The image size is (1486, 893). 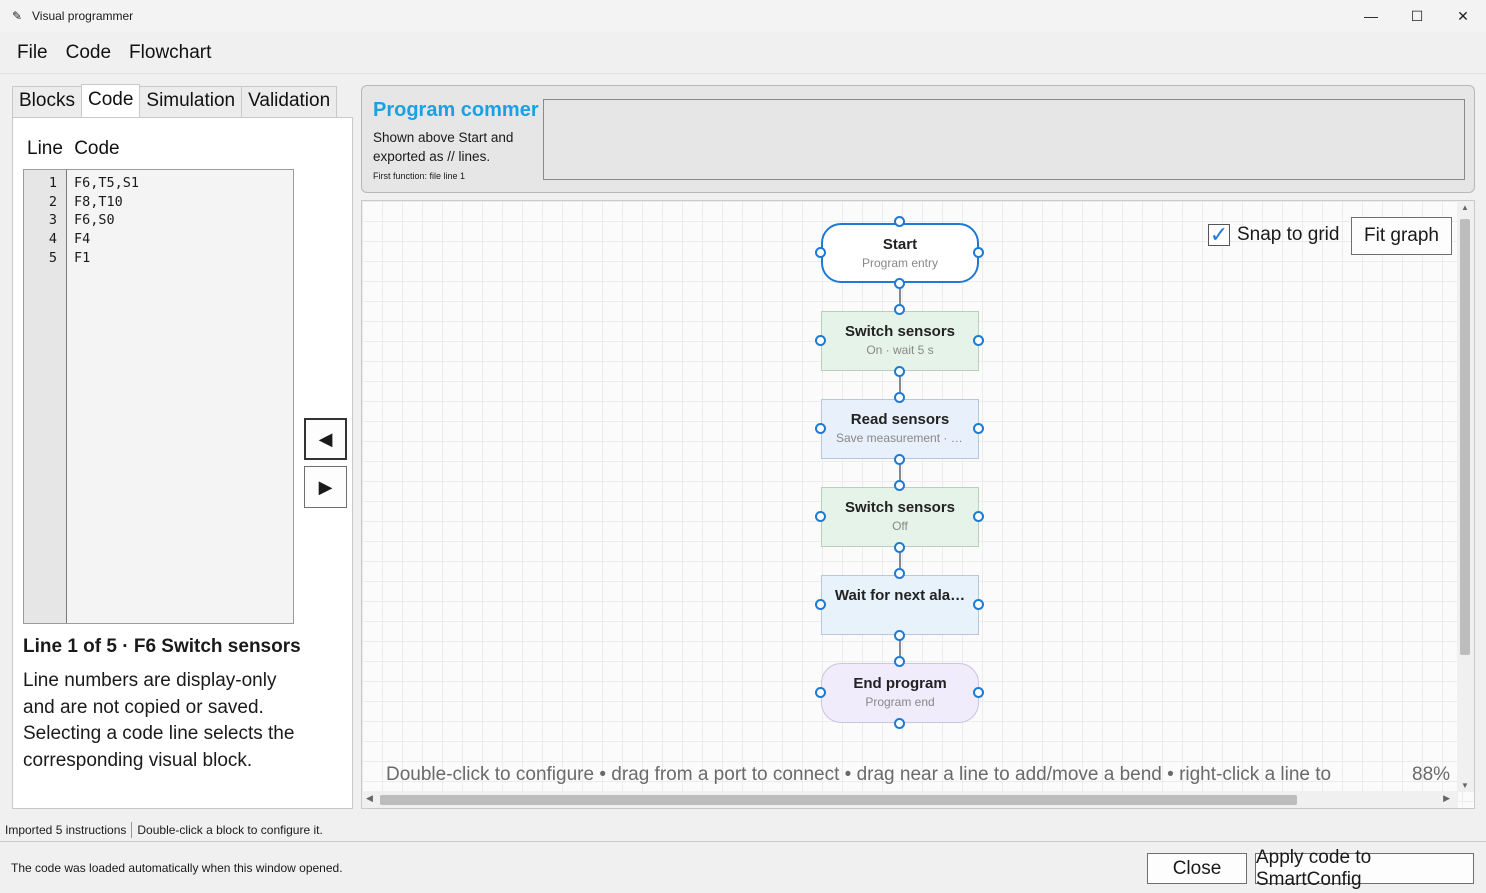 I want to click on minimize-button: —, so click(x=1371, y=16).